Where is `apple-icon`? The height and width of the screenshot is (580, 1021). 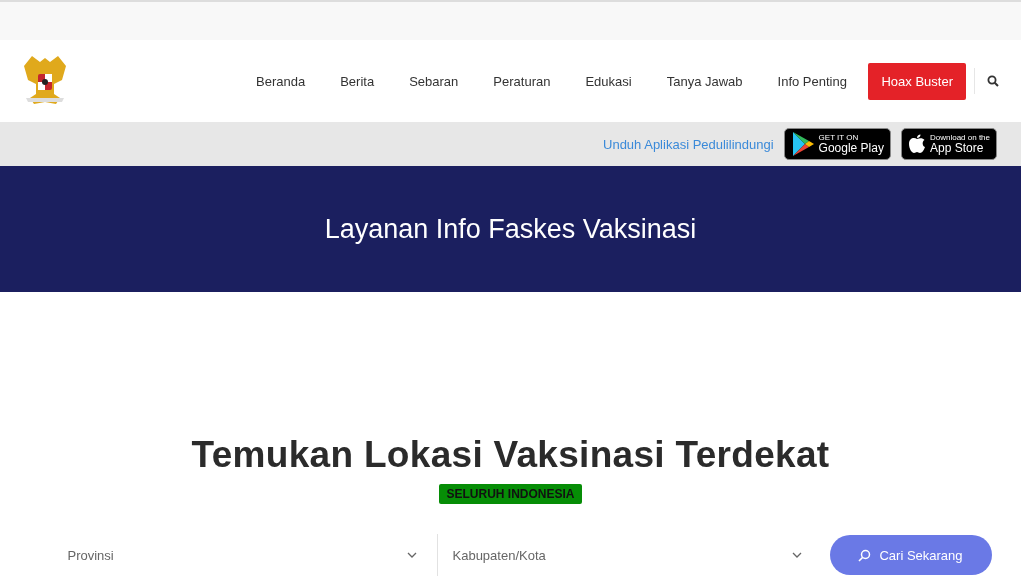
apple-icon is located at coordinates (916, 144).